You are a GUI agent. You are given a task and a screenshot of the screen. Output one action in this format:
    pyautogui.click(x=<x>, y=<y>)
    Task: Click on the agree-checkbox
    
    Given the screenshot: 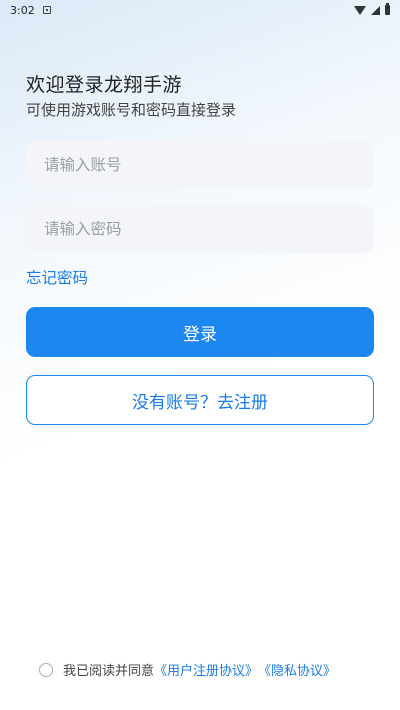 What is the action you would take?
    pyautogui.click(x=46, y=669)
    